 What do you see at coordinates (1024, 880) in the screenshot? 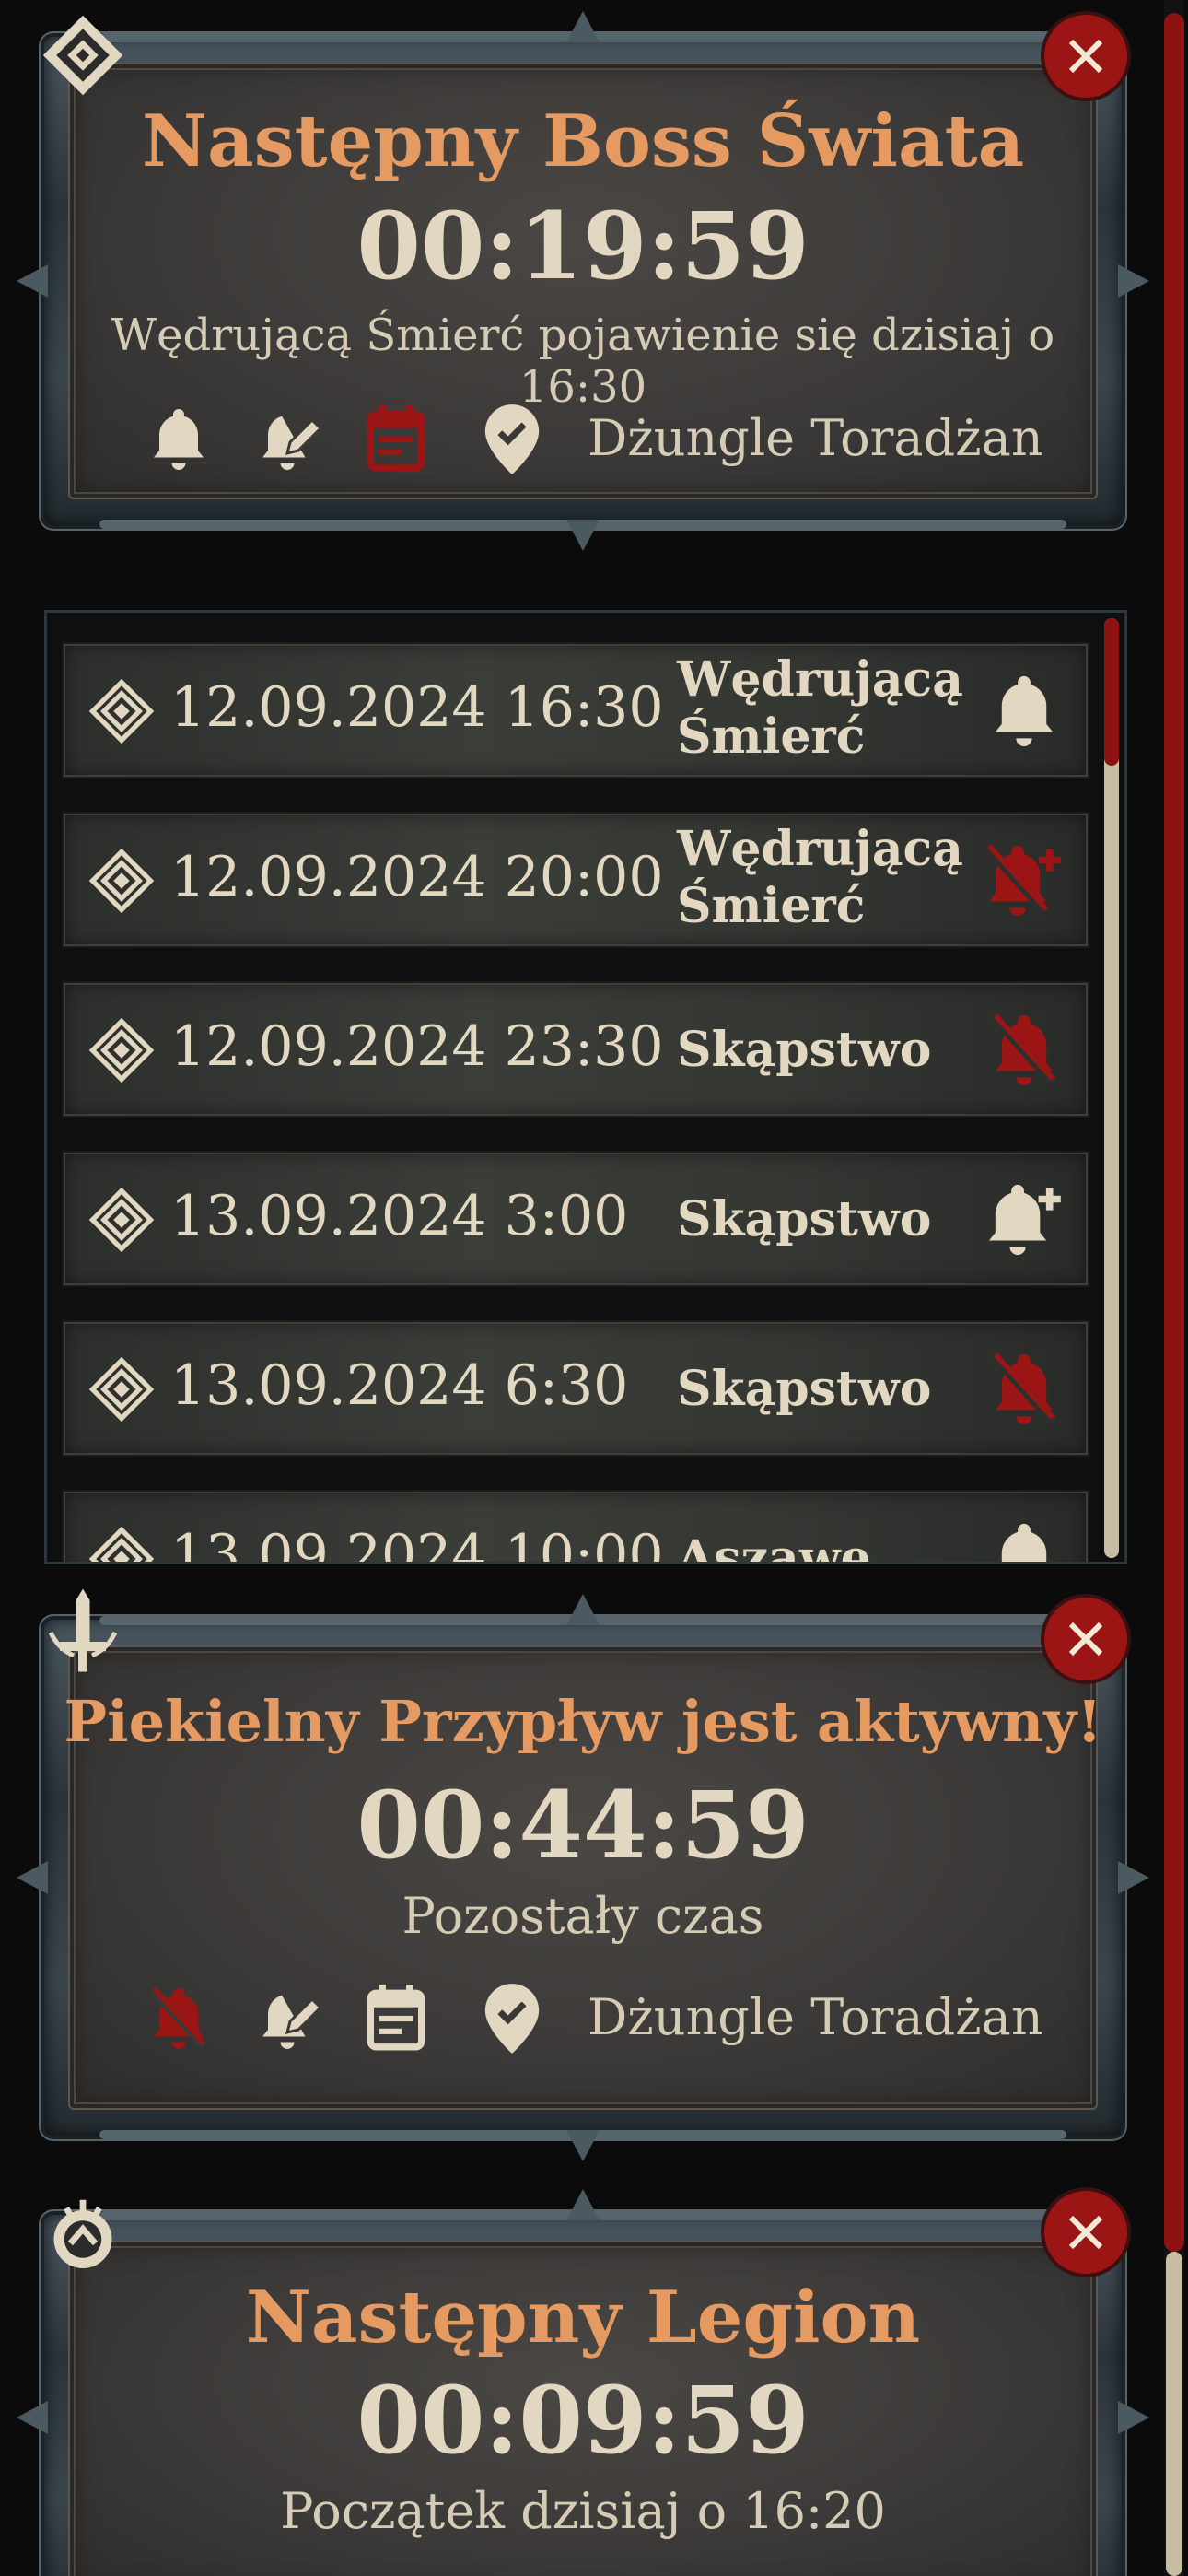
I see `bell-off-plus-icon` at bounding box center [1024, 880].